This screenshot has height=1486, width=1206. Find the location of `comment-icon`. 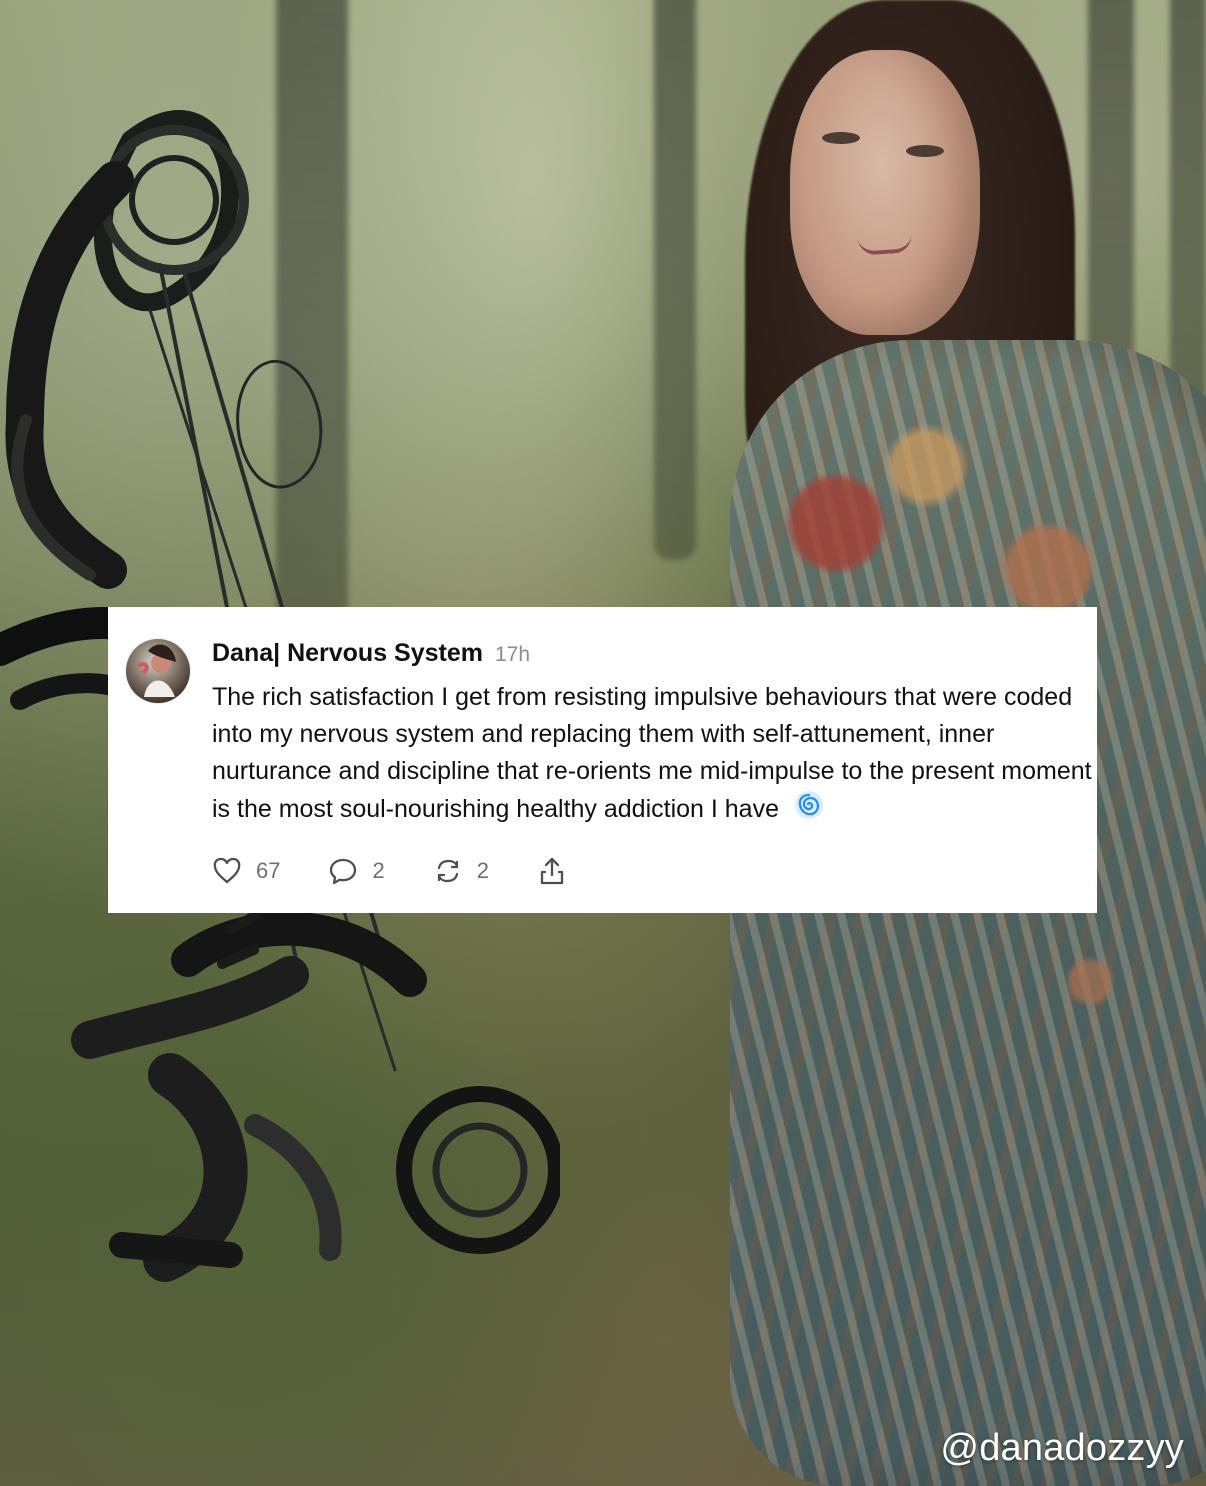

comment-icon is located at coordinates (343, 871).